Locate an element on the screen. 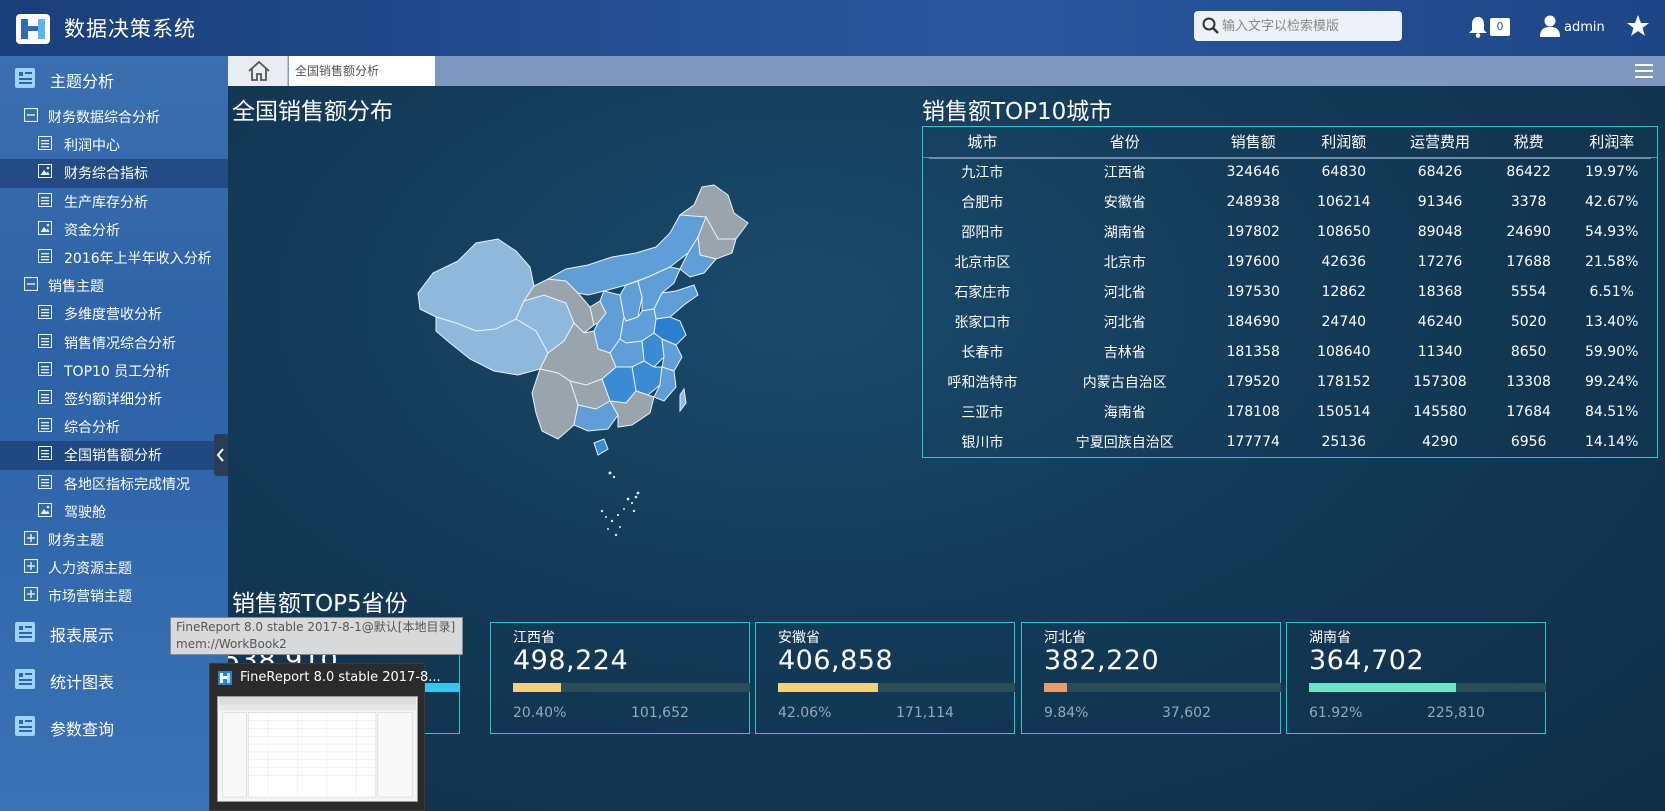  table-cell: 宁夏回族自治区 is located at coordinates (1124, 443).